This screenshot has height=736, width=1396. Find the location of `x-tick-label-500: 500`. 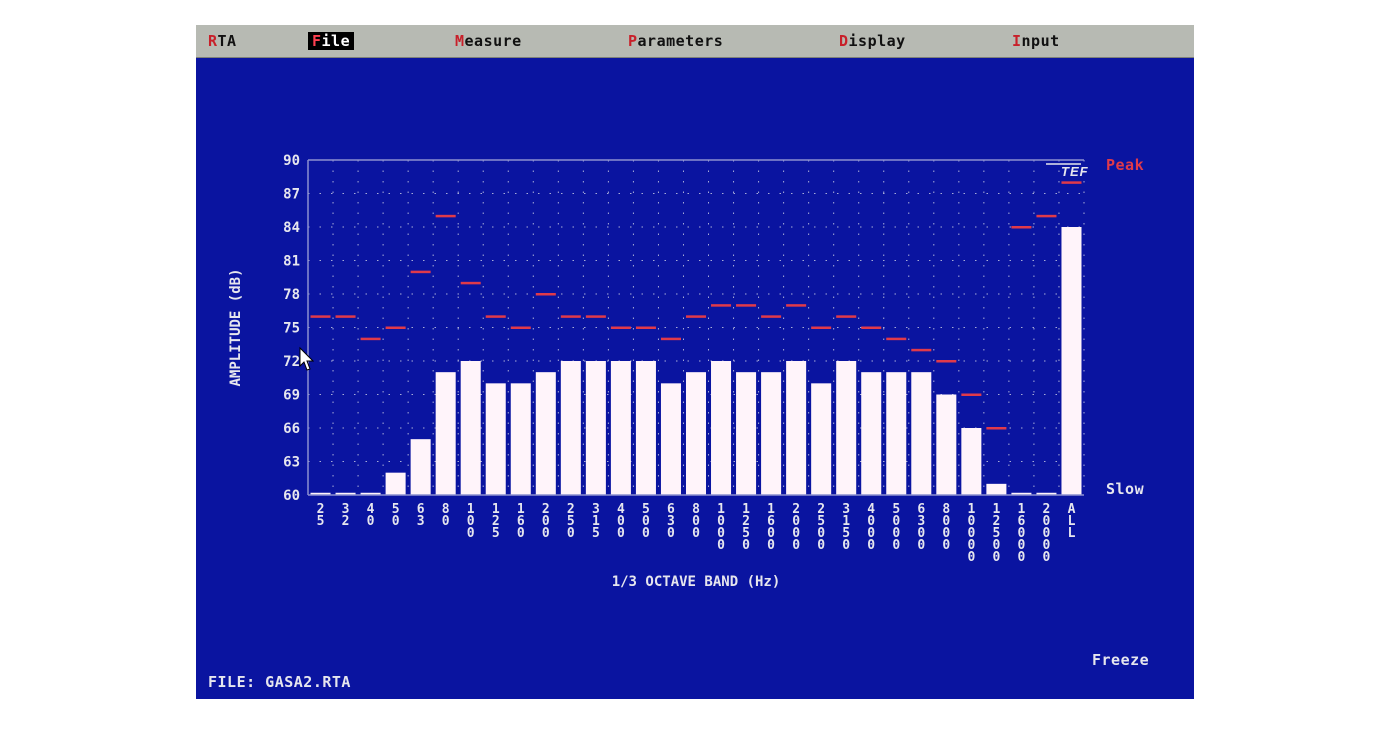

x-tick-label-500: 500 is located at coordinates (646, 521).